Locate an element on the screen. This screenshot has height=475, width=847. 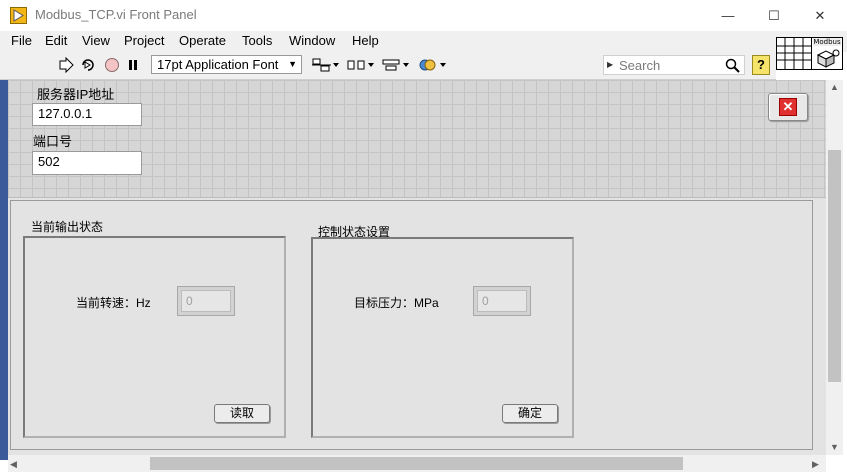
desktop-background is located at coordinates (4, 270).